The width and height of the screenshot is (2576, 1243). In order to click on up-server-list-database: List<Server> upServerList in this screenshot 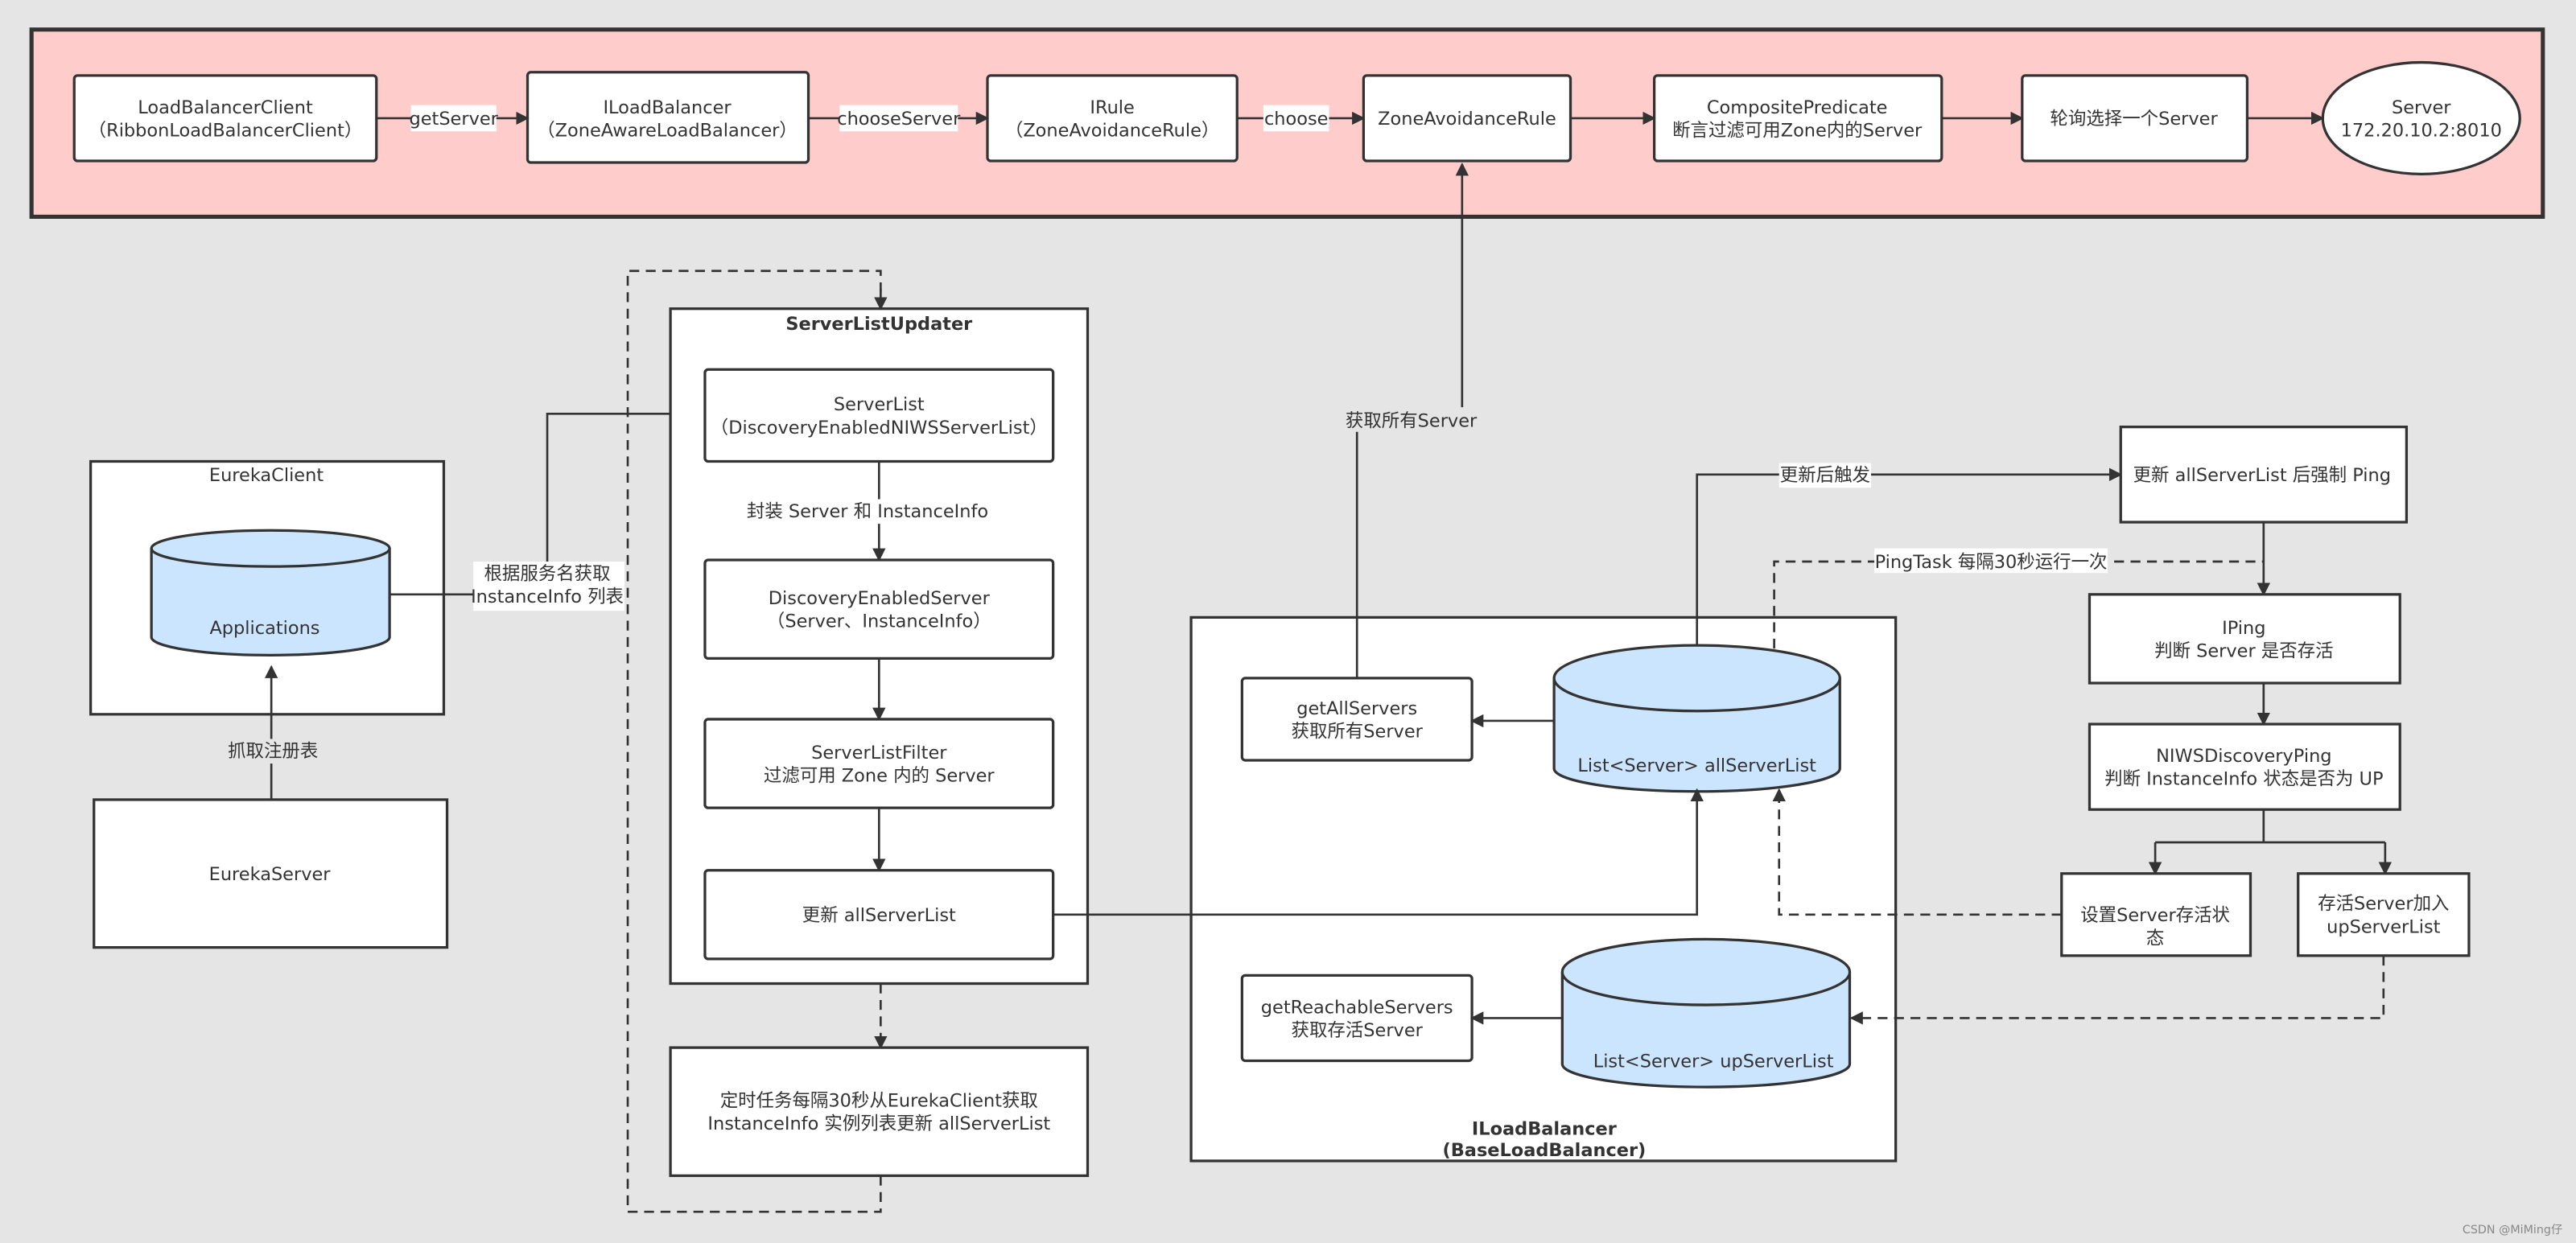, I will do `click(1706, 1013)`.